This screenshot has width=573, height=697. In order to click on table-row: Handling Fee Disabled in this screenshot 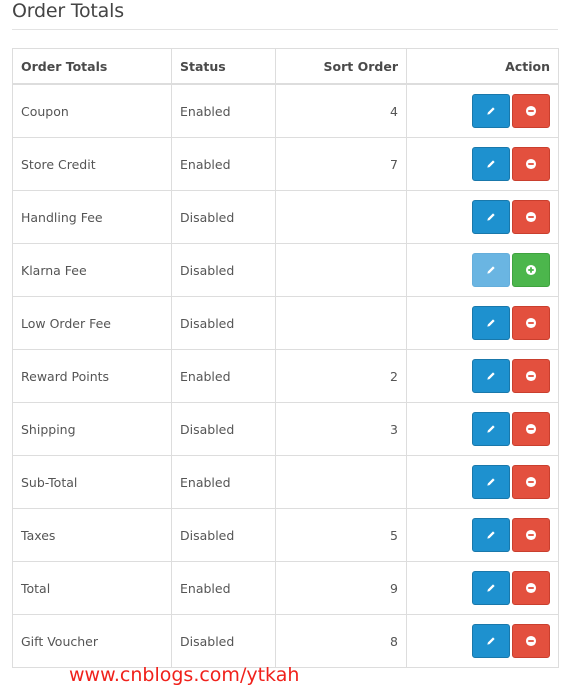, I will do `click(285, 217)`.